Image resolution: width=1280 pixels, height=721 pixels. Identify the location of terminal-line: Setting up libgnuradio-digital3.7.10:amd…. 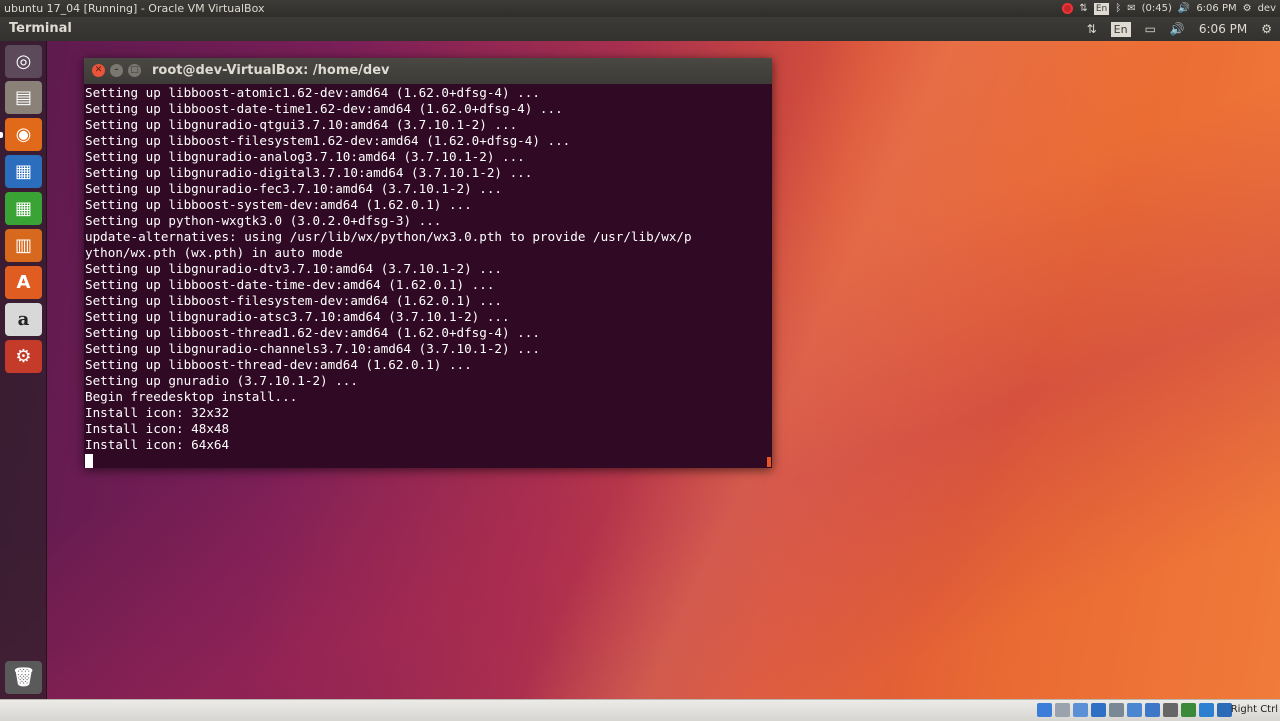
(309, 172).